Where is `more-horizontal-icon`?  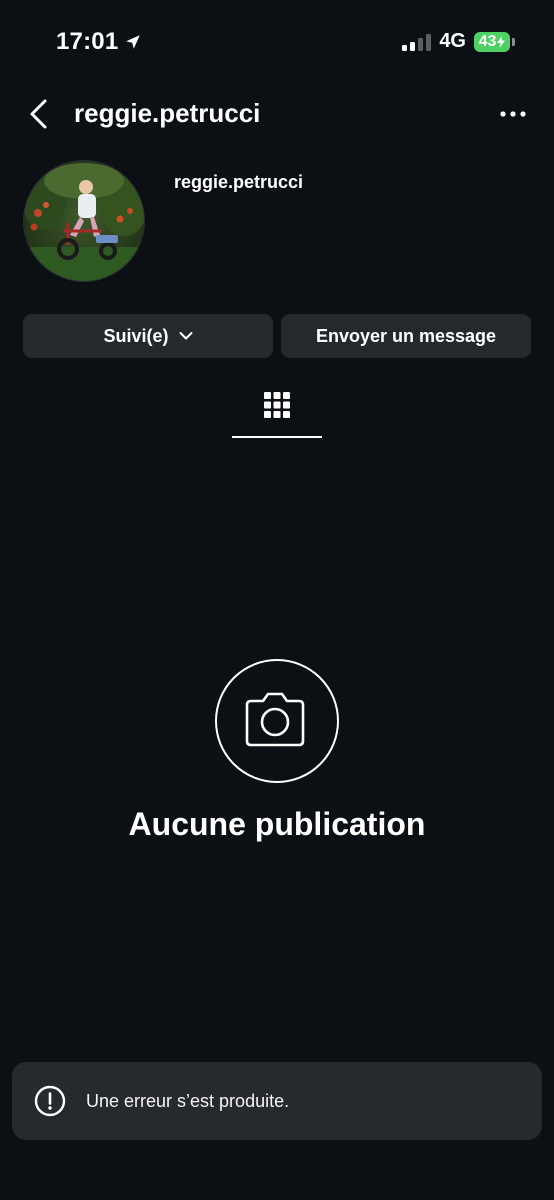 more-horizontal-icon is located at coordinates (513, 114).